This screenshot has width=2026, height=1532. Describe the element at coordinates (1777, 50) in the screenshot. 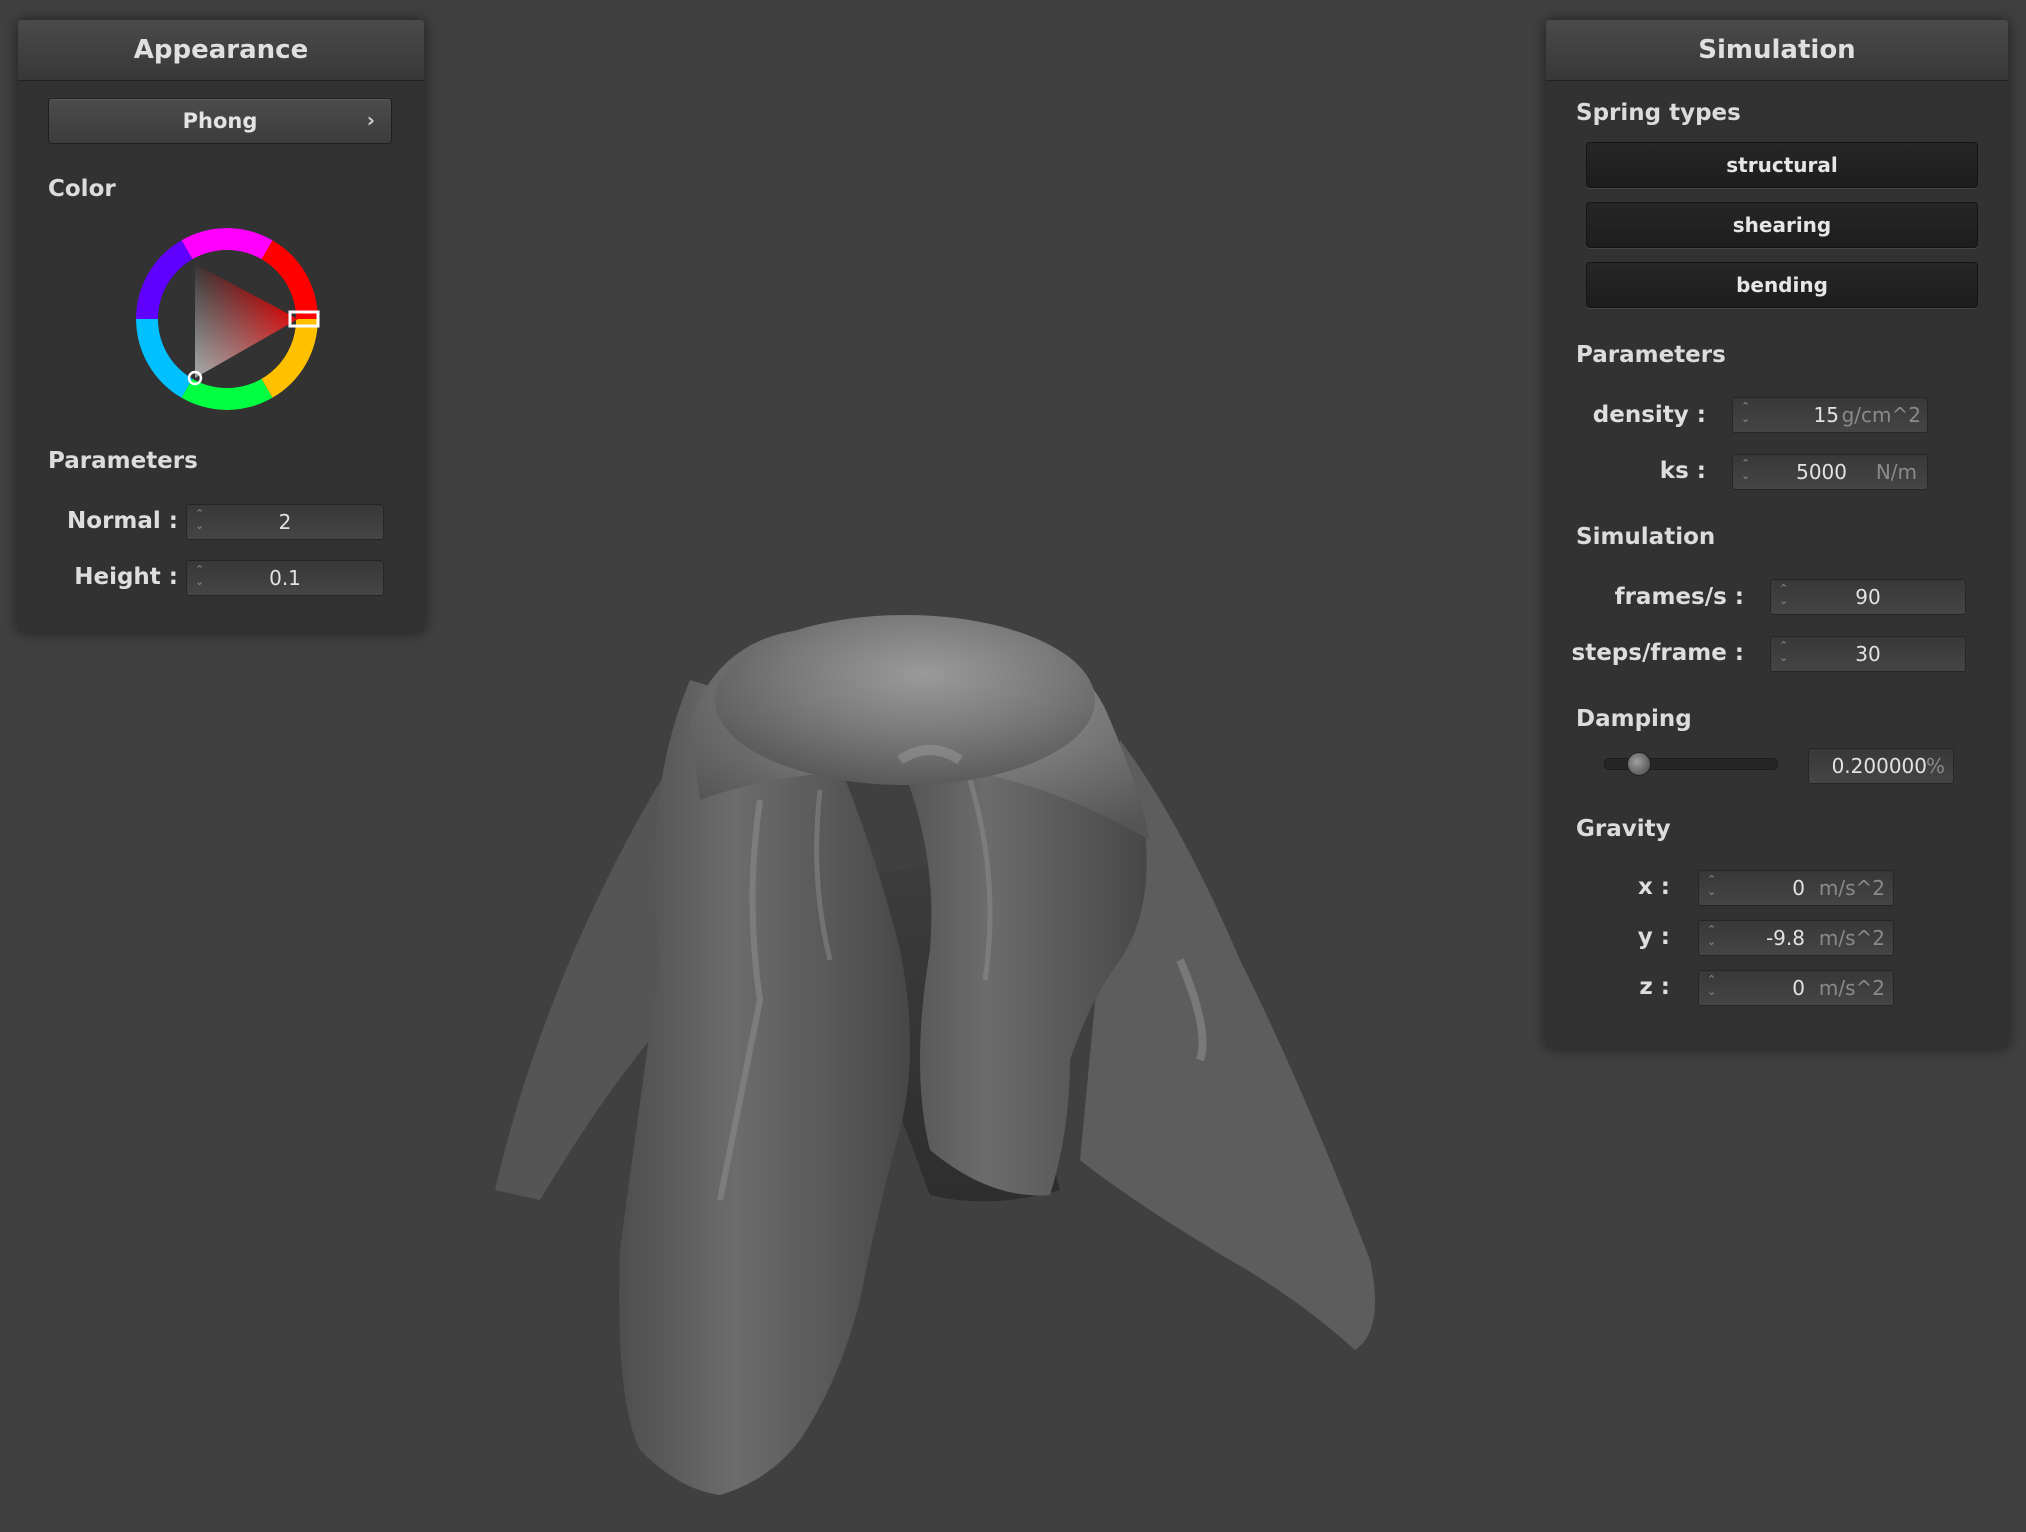

I see `simulation-panel-title: Simulation` at that location.